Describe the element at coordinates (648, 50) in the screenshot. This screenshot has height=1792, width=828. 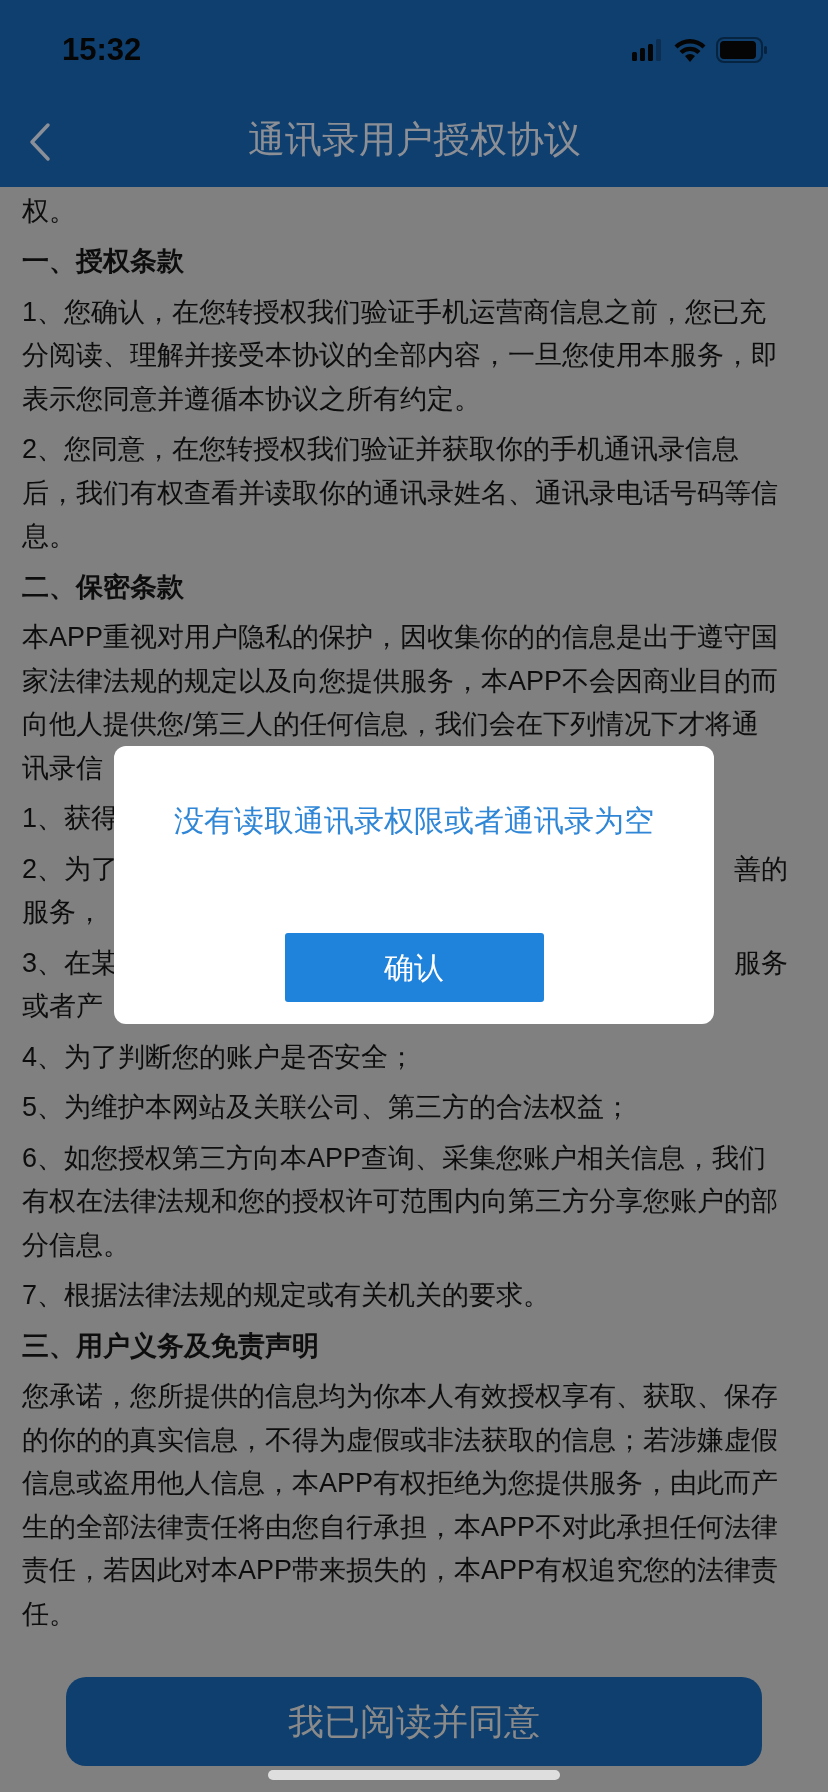
I see `signal-icon` at that location.